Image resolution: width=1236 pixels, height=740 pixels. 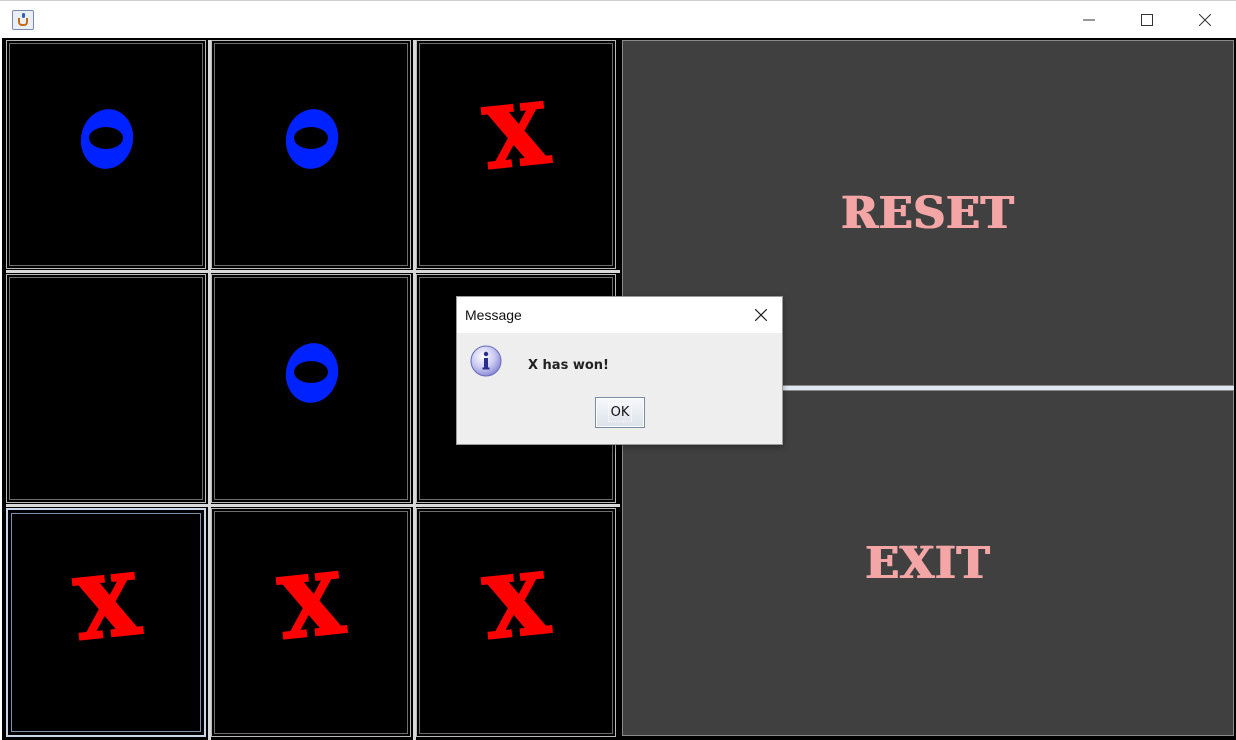 What do you see at coordinates (928, 563) in the screenshot?
I see `exit-button-label: EXIT` at bounding box center [928, 563].